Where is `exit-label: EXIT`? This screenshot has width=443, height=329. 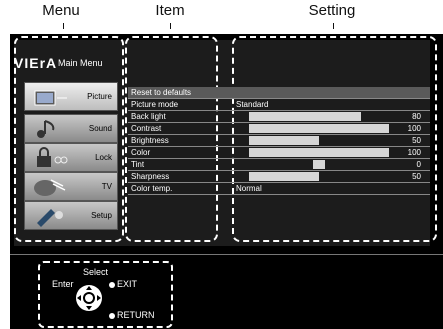 exit-label: EXIT is located at coordinates (127, 284).